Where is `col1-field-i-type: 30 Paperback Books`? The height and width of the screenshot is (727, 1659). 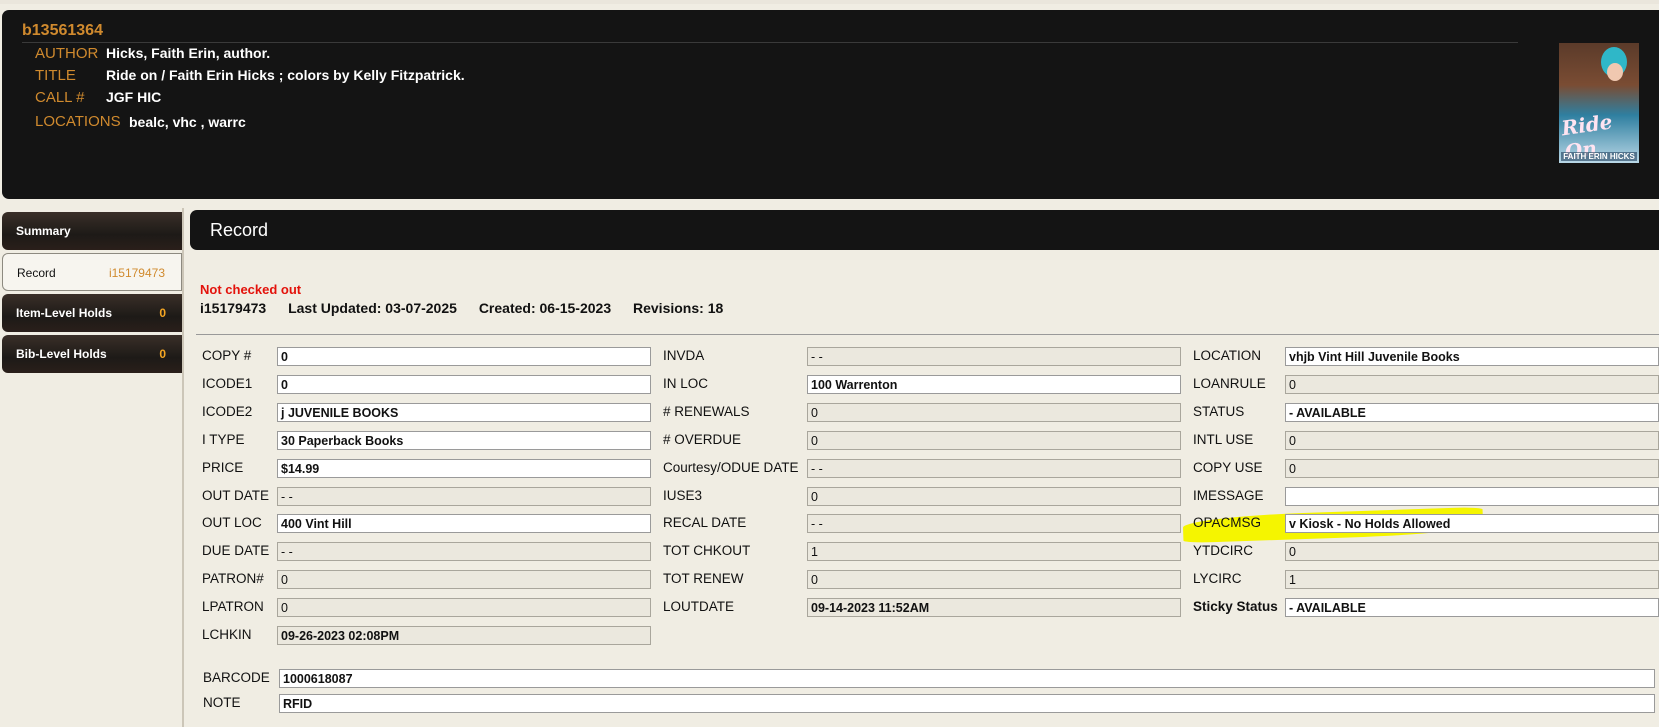
col1-field-i-type: 30 Paperback Books is located at coordinates (464, 440).